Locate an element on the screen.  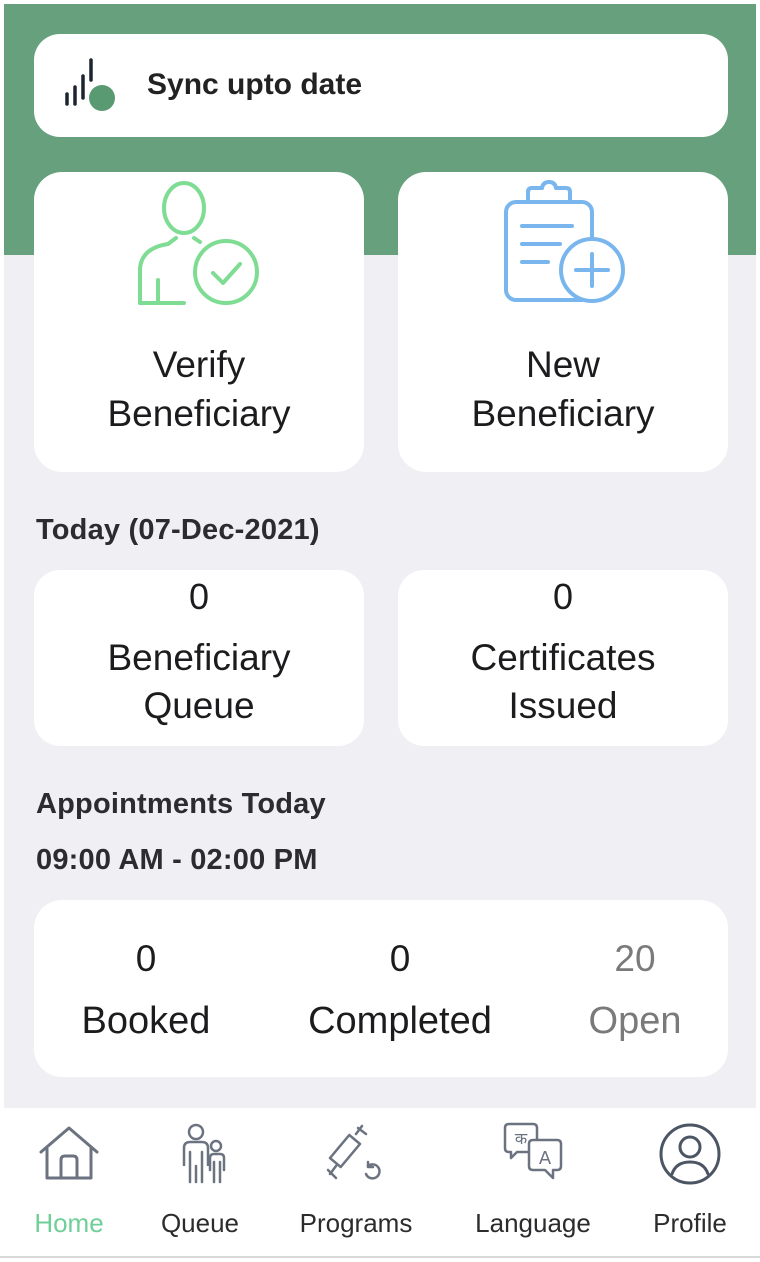
clipboard-add-icon is located at coordinates (564, 241).